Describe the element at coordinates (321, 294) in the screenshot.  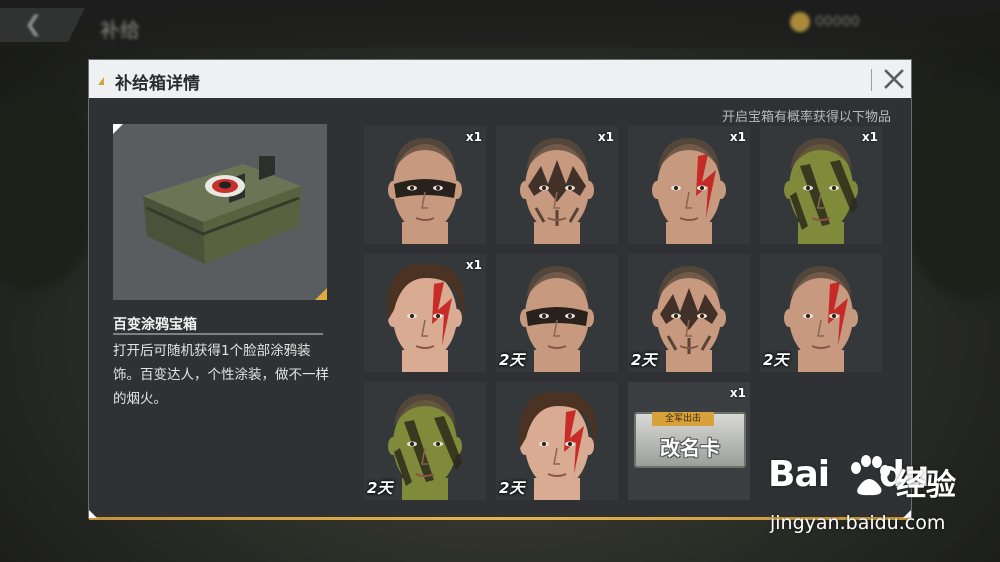
I see `rarity-corner-icon` at that location.